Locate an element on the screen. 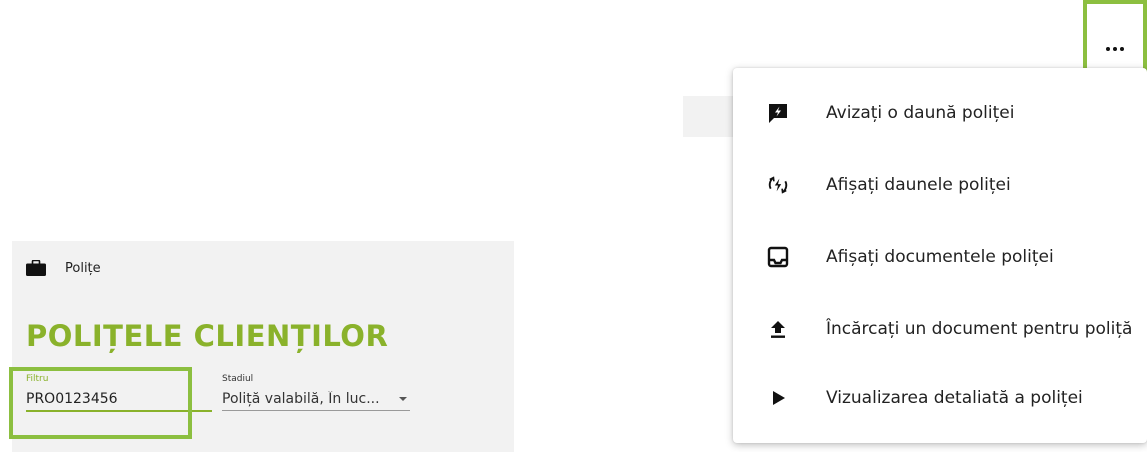  menu-item-report-claim: Avizați o daună poliței is located at coordinates (940, 113).